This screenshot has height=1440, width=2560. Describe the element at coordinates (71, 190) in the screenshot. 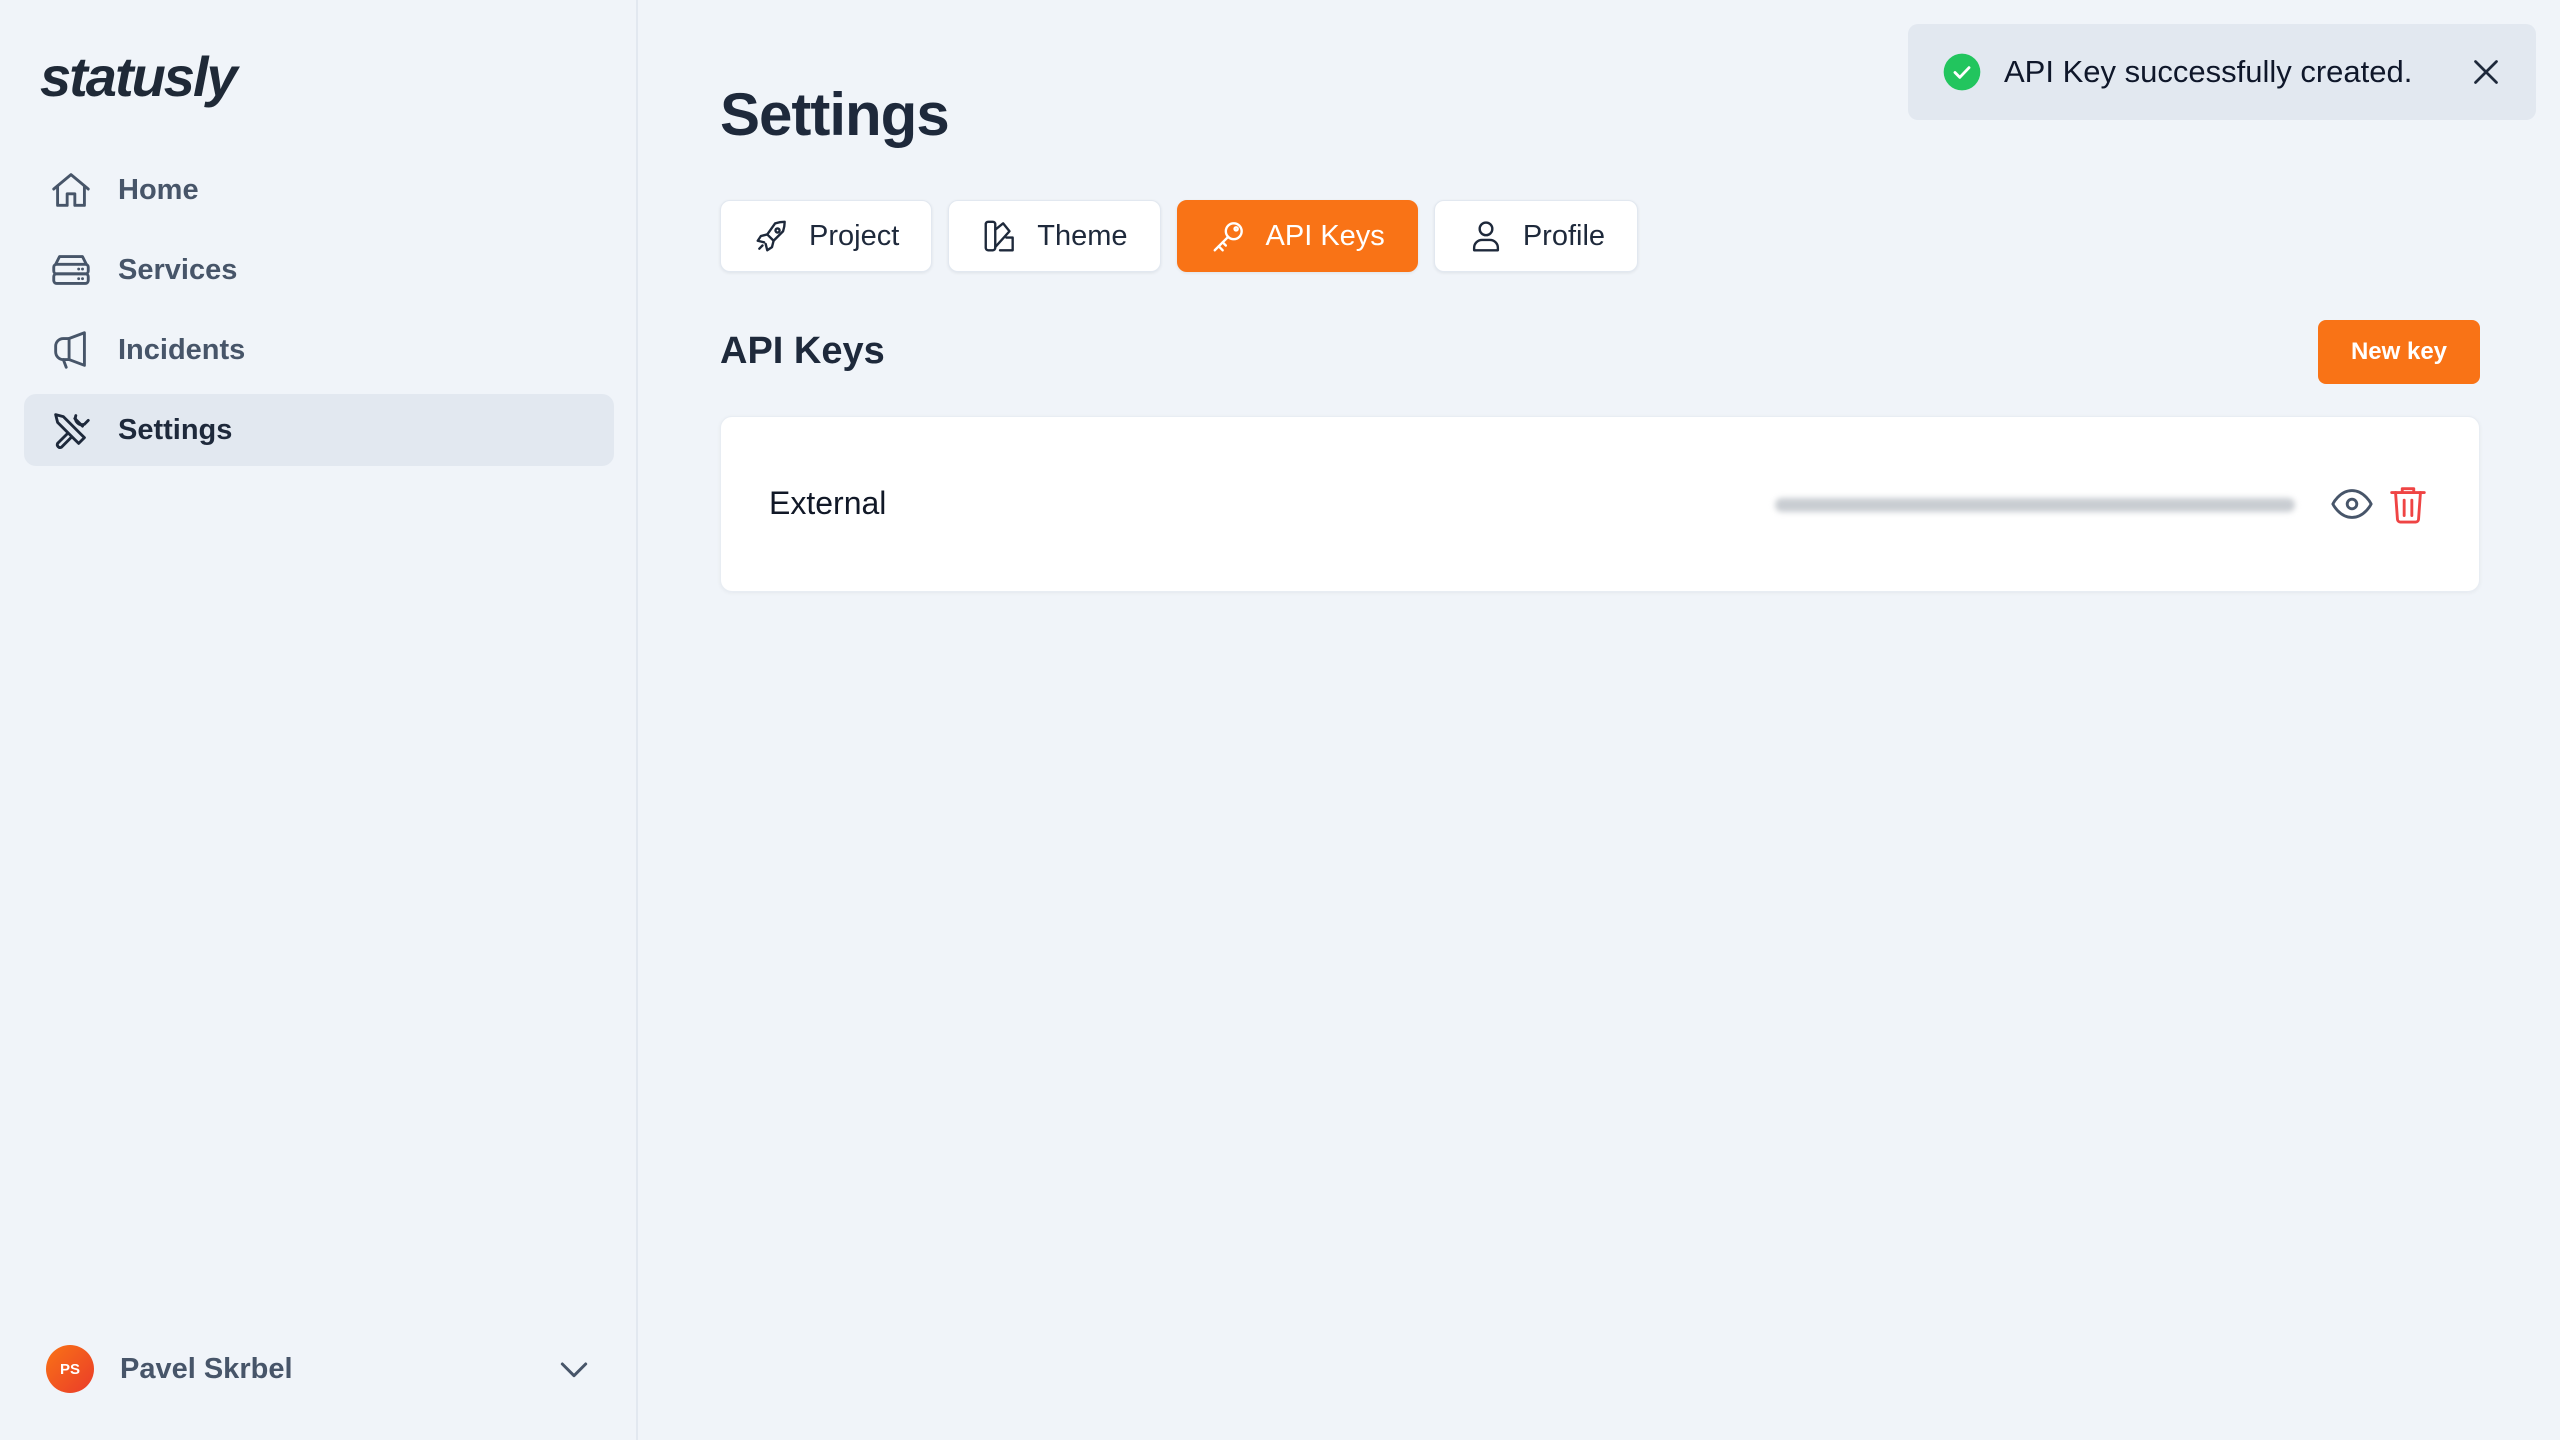

I see `home-icon` at that location.